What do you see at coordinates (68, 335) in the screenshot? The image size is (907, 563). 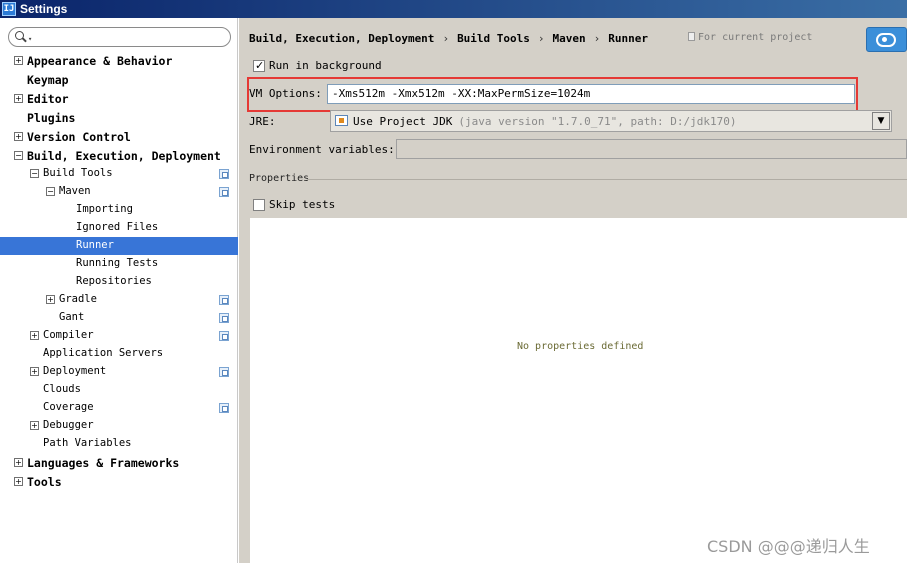 I see `sidebar-item-label: Compiler` at bounding box center [68, 335].